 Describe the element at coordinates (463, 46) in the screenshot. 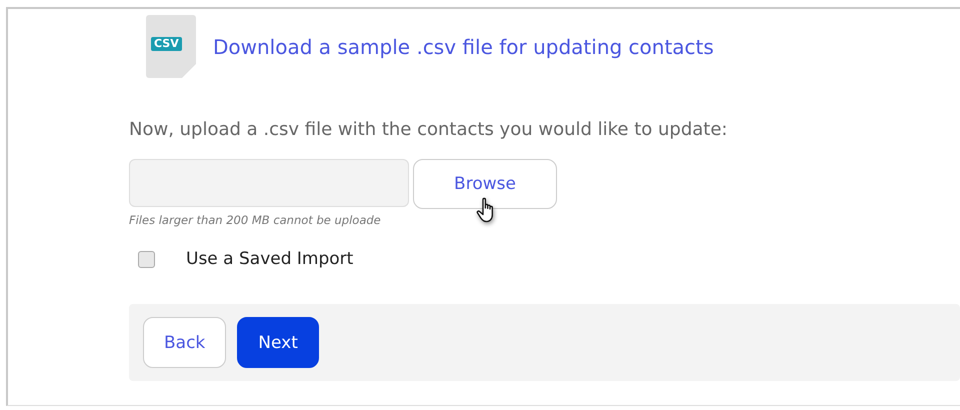

I see `download-sample-link: Download a sample .csv file for updating contacts` at that location.